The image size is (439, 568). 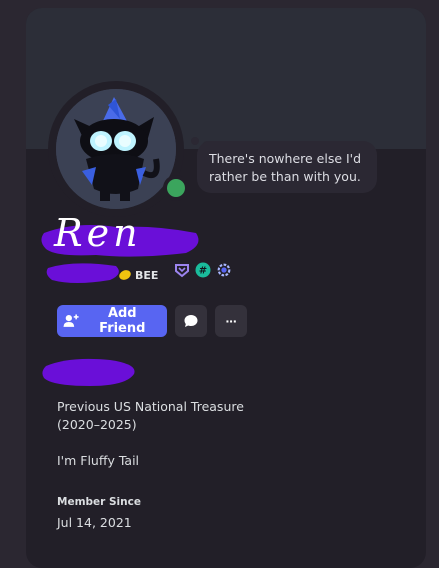 I want to click on chat-bubble-icon, so click(x=191, y=321).